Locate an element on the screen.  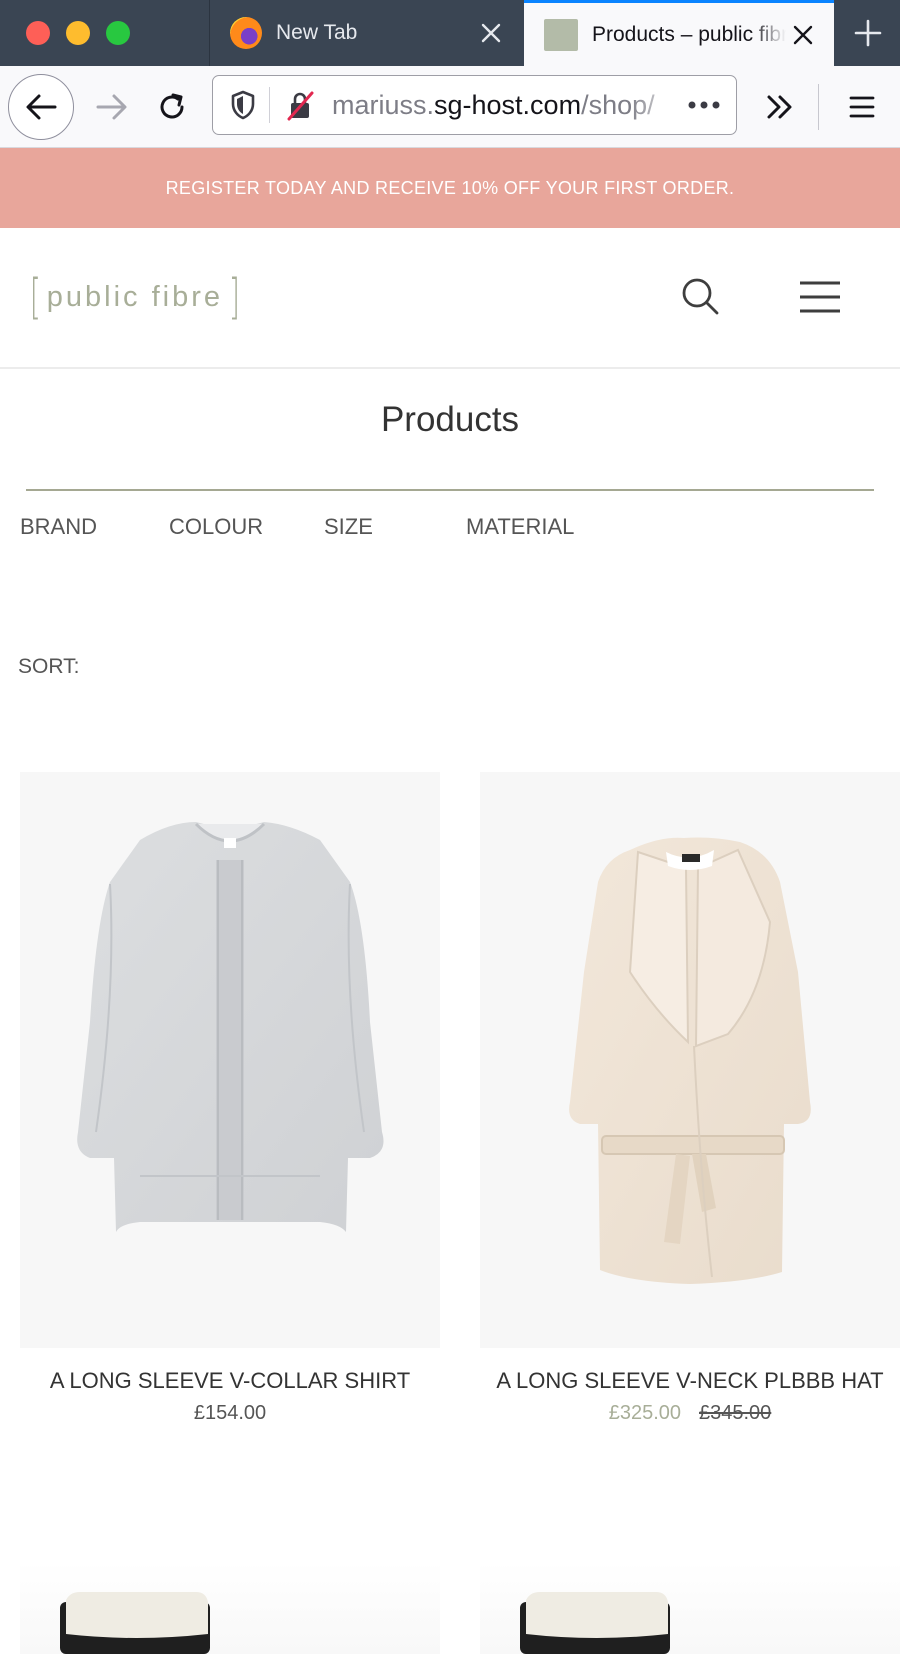
logo-bracket-close: ] is located at coordinates (234, 297).